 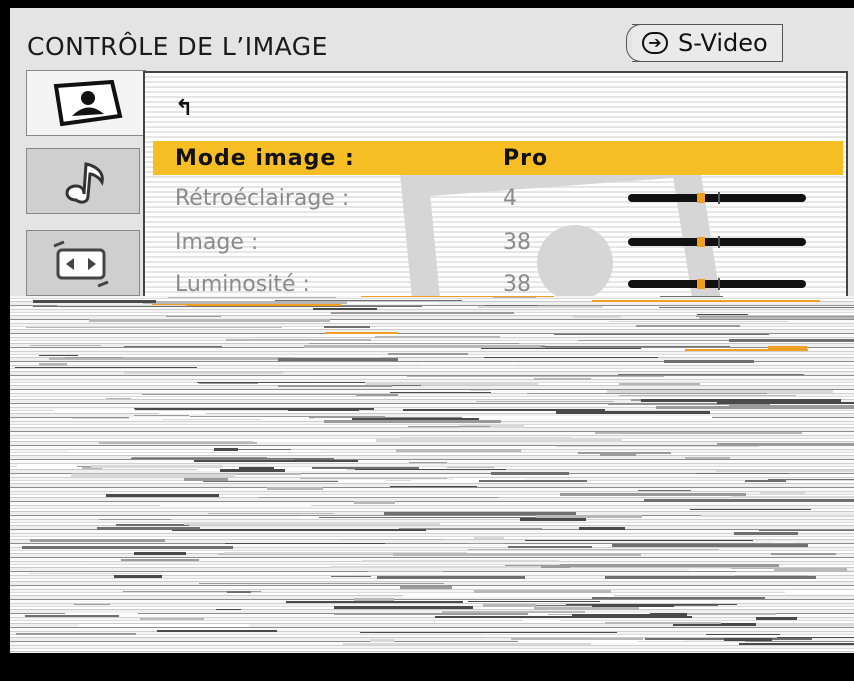 What do you see at coordinates (717, 242) in the screenshot?
I see `image-slider` at bounding box center [717, 242].